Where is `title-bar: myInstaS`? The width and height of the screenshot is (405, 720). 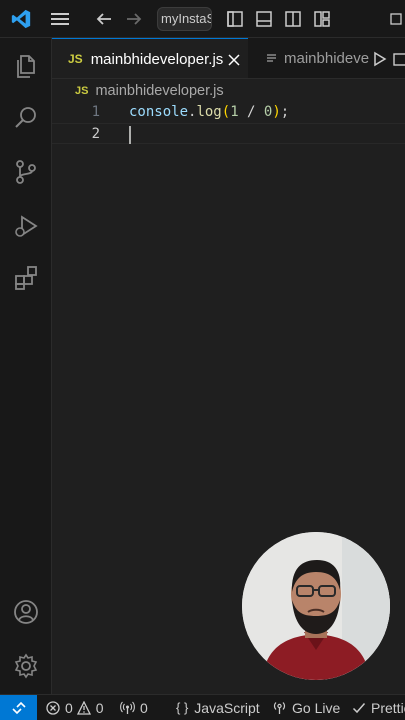
title-bar: myInstaS is located at coordinates (202, 19).